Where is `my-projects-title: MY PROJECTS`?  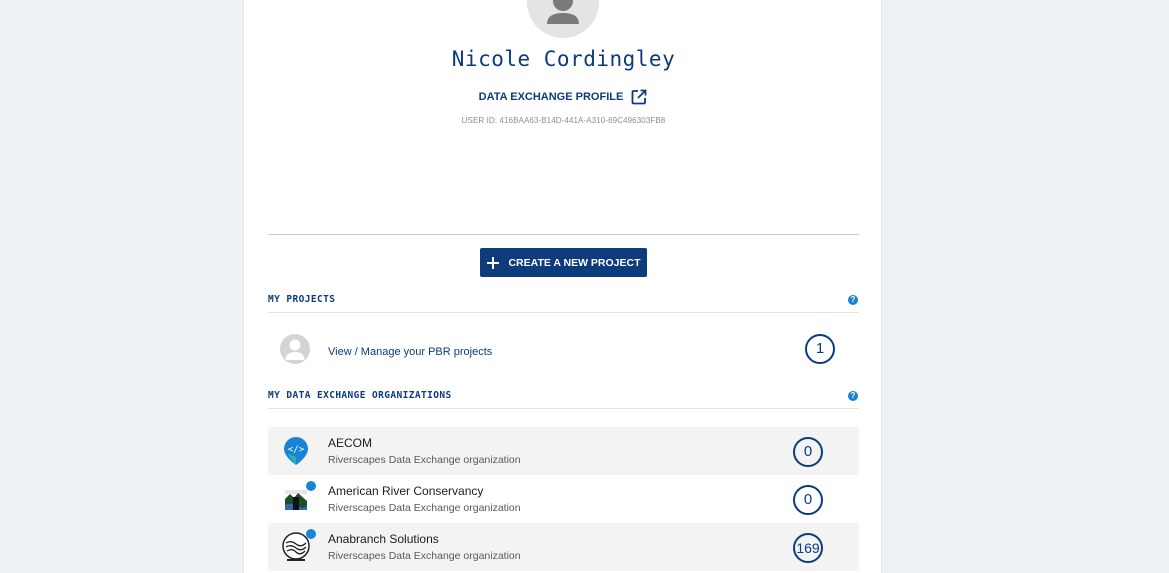
my-projects-title: MY PROJECTS is located at coordinates (302, 299).